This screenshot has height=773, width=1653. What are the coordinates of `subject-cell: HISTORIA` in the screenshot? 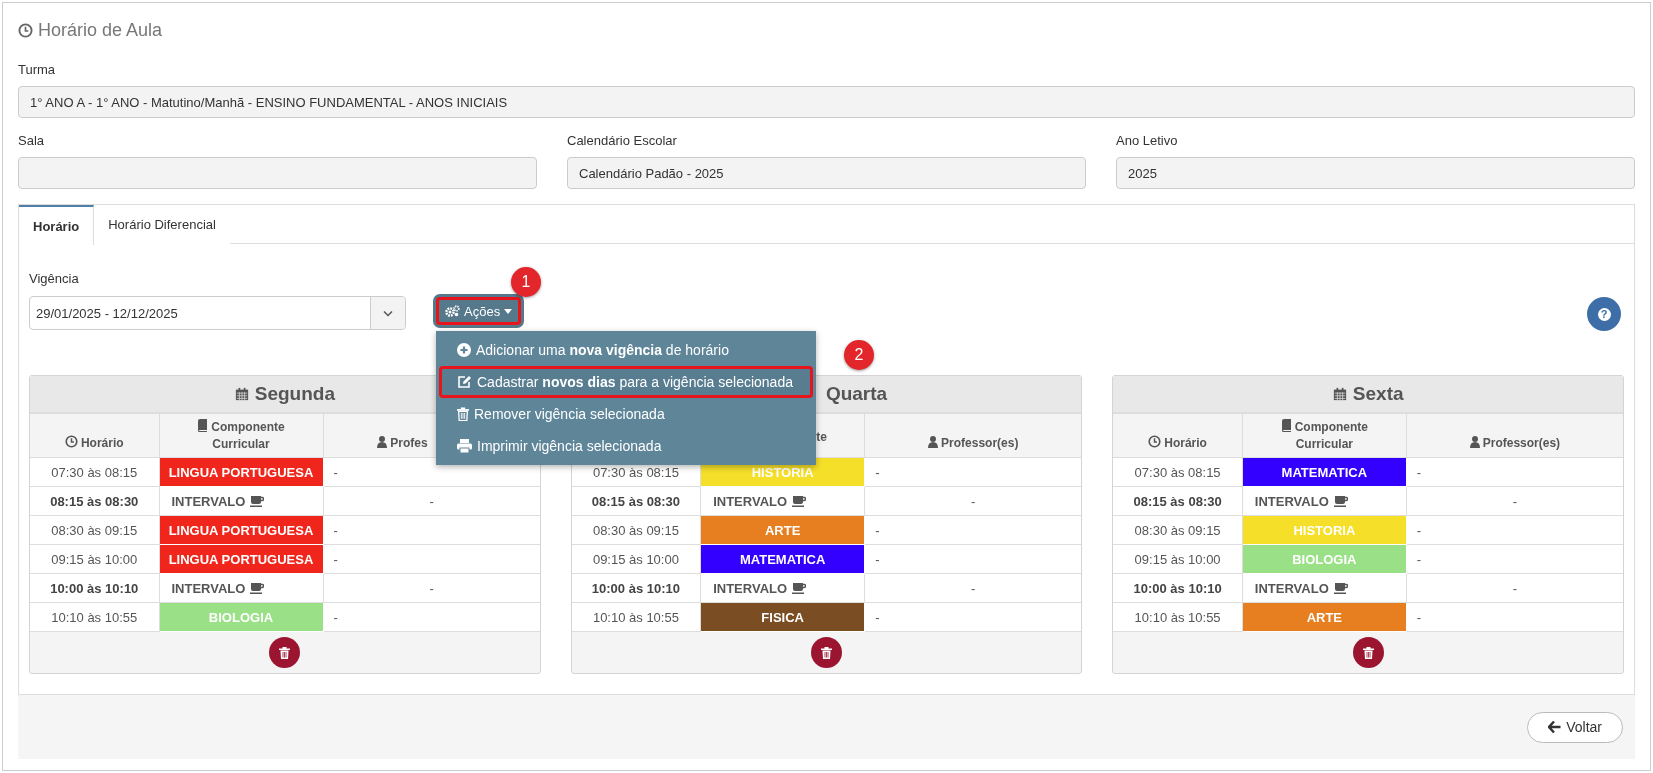 It's located at (1324, 530).